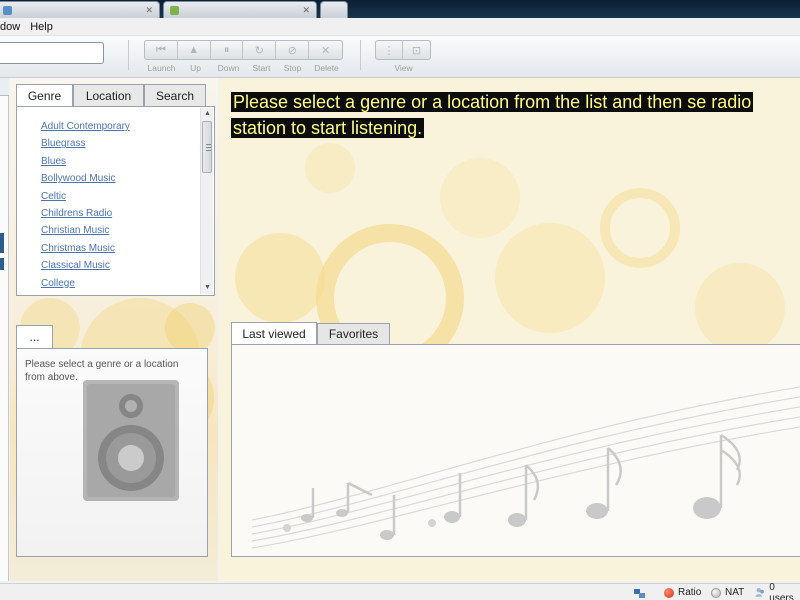  I want to click on network-status, so click(639, 592).